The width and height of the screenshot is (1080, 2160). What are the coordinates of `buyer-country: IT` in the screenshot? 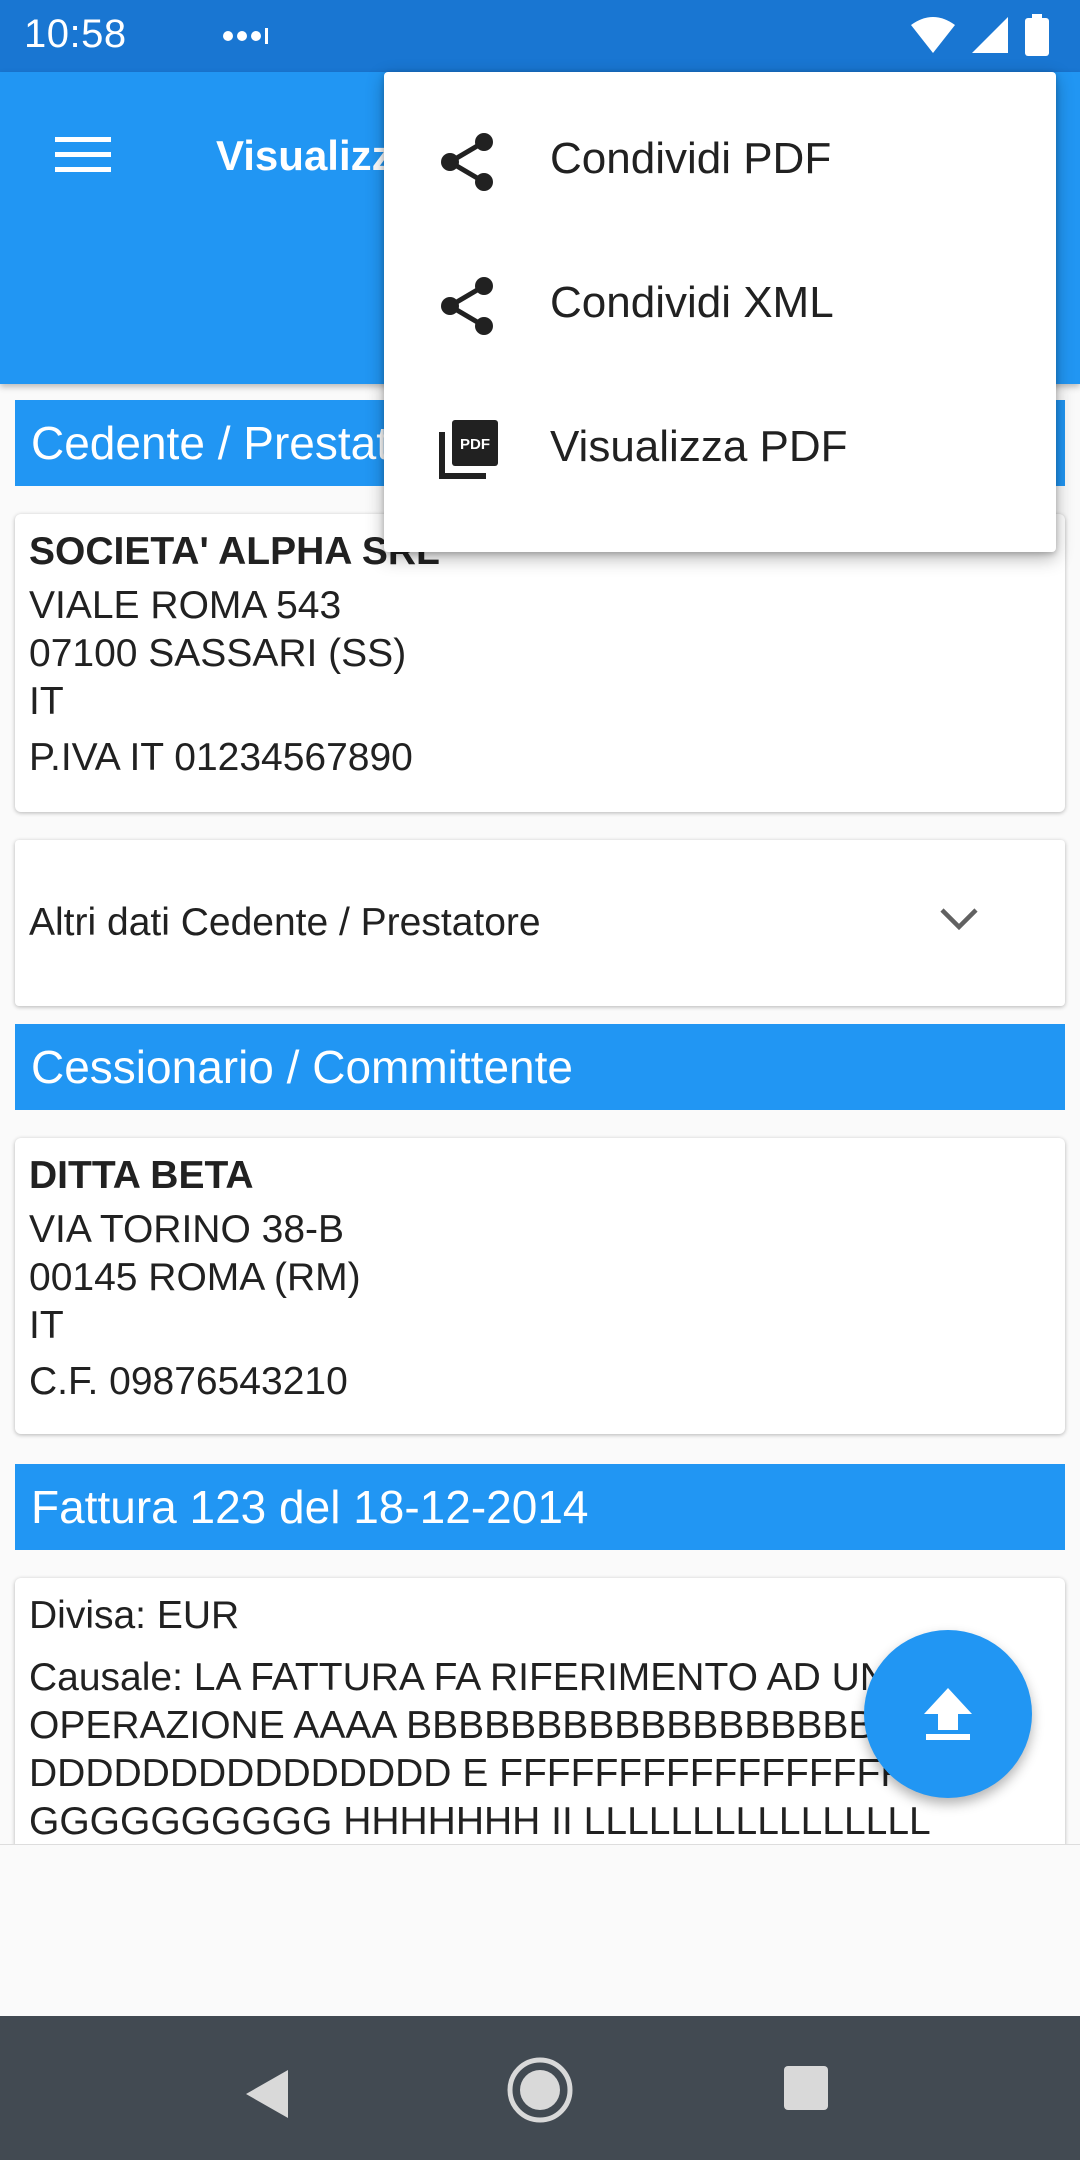 It's located at (46, 1325).